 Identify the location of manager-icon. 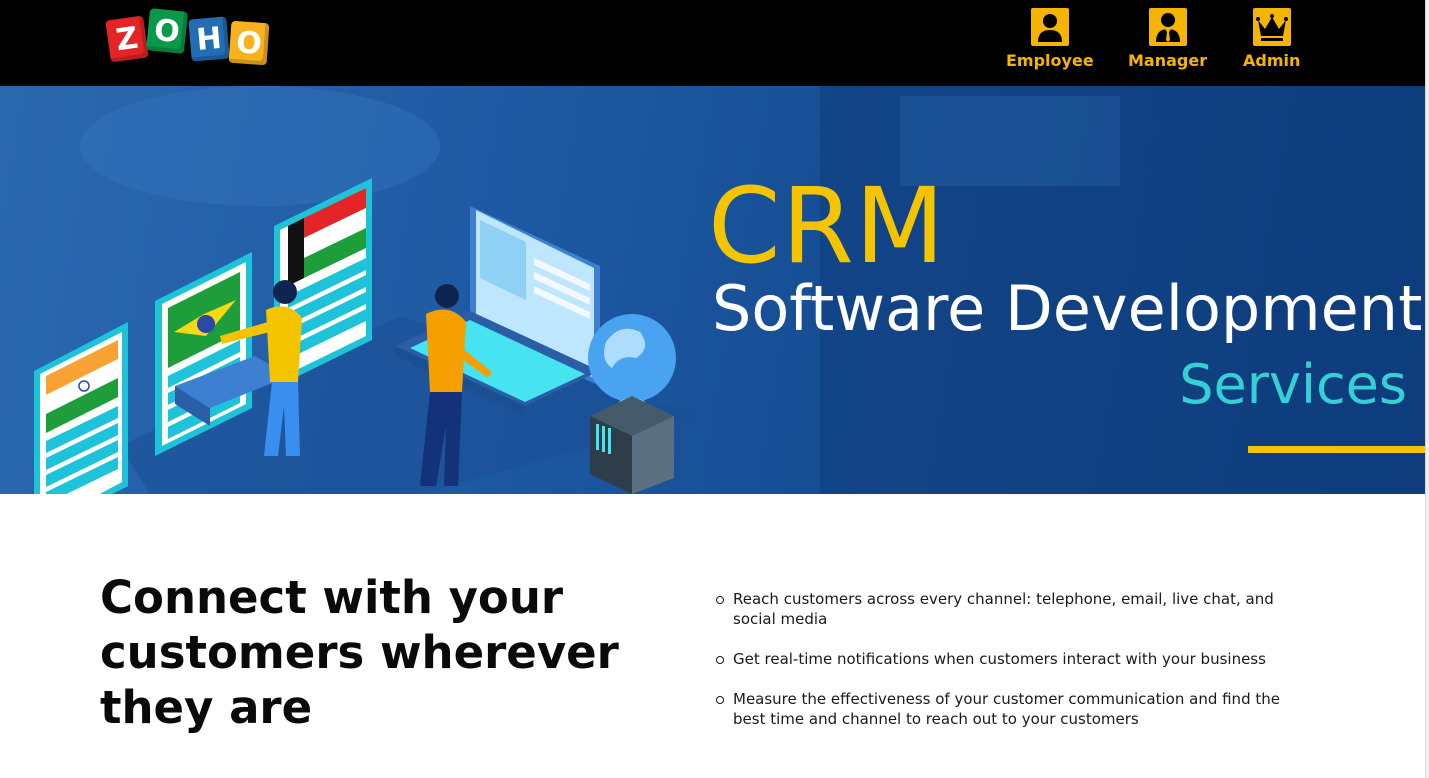
(1167, 27).